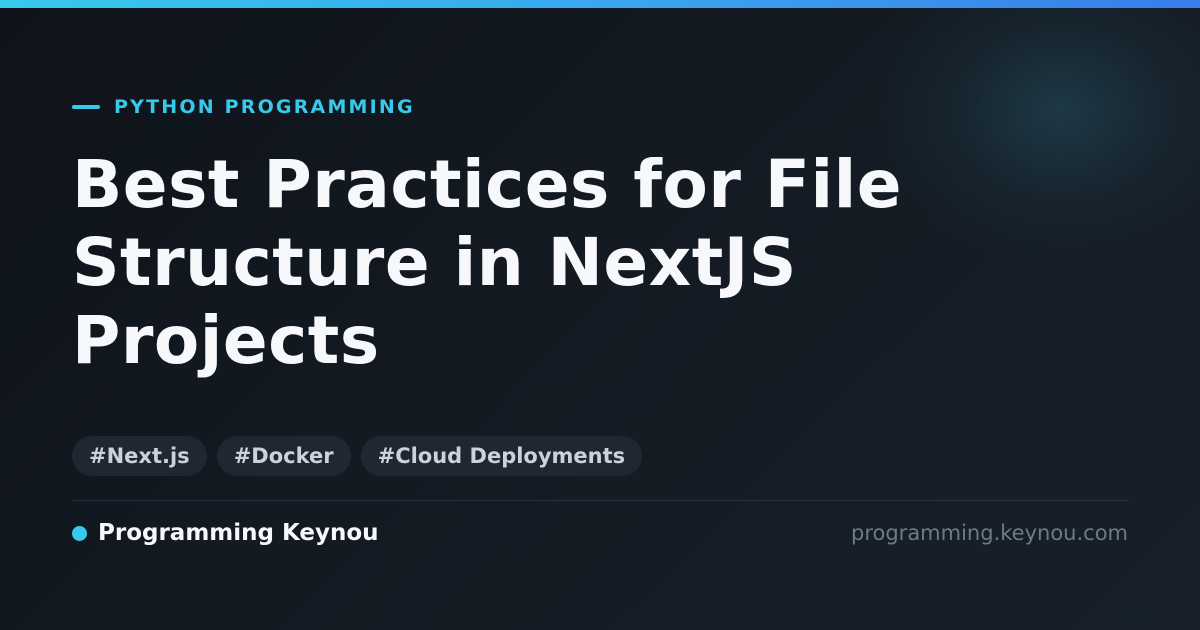 The image size is (1200, 630). What do you see at coordinates (226, 340) in the screenshot?
I see `title-line-3: Projects` at bounding box center [226, 340].